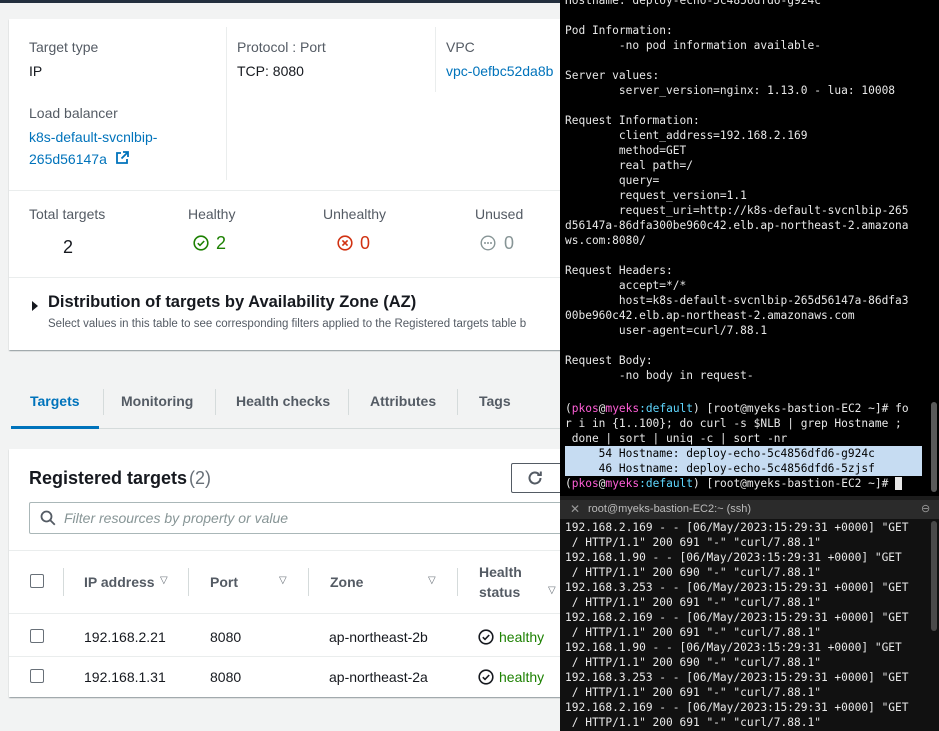  What do you see at coordinates (157, 401) in the screenshot?
I see `tab-monitoring: Monitoring` at bounding box center [157, 401].